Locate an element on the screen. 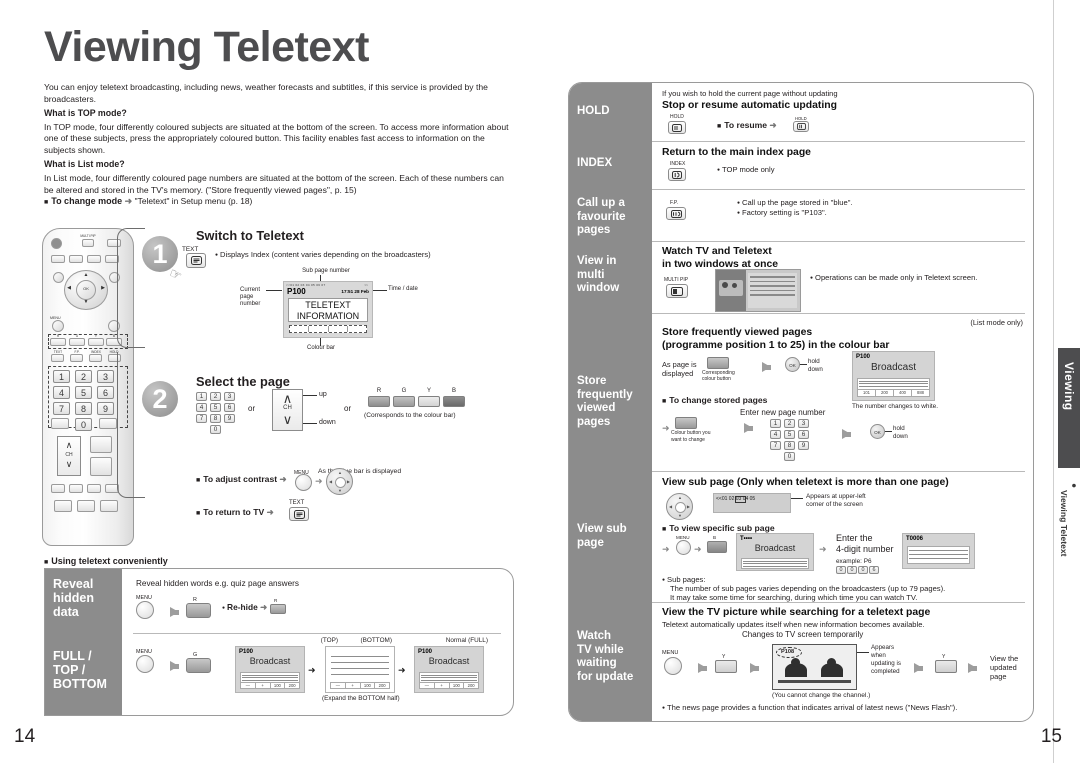 Image resolution: width=1080 pixels, height=763 pixels. tv-top-bar-3: 200 is located at coordinates (292, 685).